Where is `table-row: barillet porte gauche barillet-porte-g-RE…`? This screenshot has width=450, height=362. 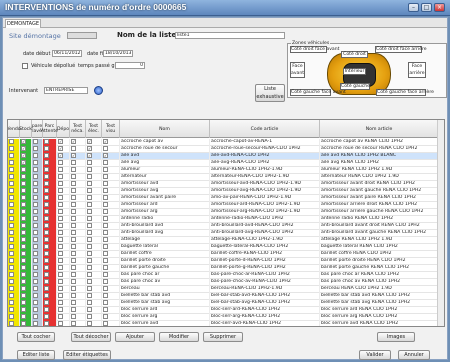 table-row: barillet porte gauche barillet-porte-g-RE… is located at coordinates (223, 268).